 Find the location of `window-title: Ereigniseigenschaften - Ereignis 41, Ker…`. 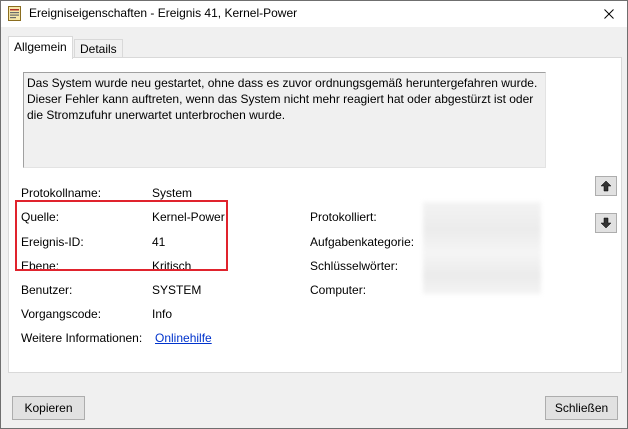

window-title: Ereigniseigenschaften - Ereignis 41, Ker… is located at coordinates (163, 13).